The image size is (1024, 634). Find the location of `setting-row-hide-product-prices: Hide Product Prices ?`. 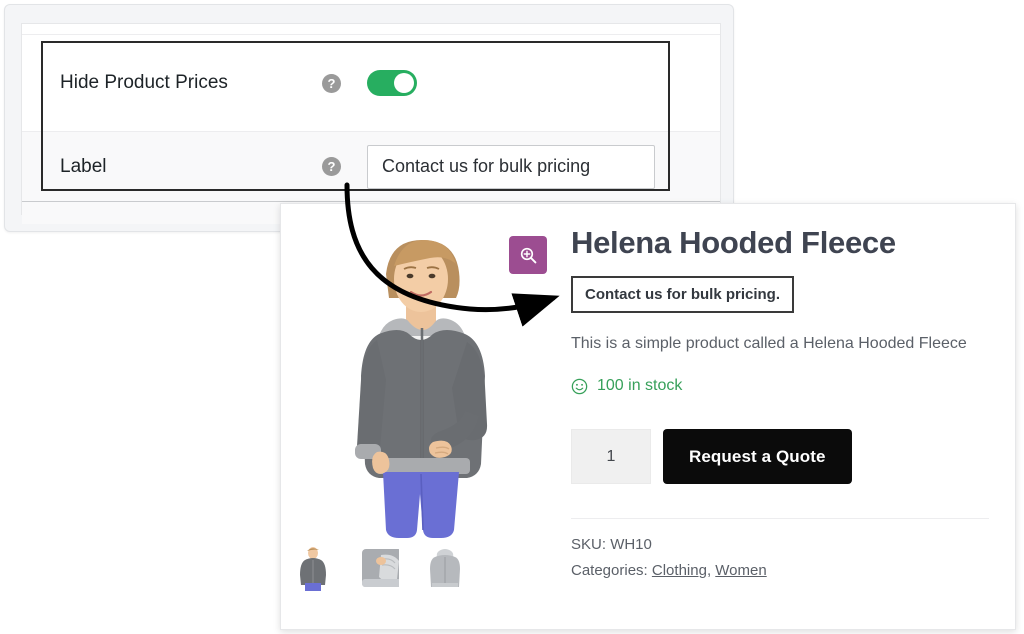

setting-row-hide-product-prices: Hide Product Prices ? is located at coordinates (371, 83).